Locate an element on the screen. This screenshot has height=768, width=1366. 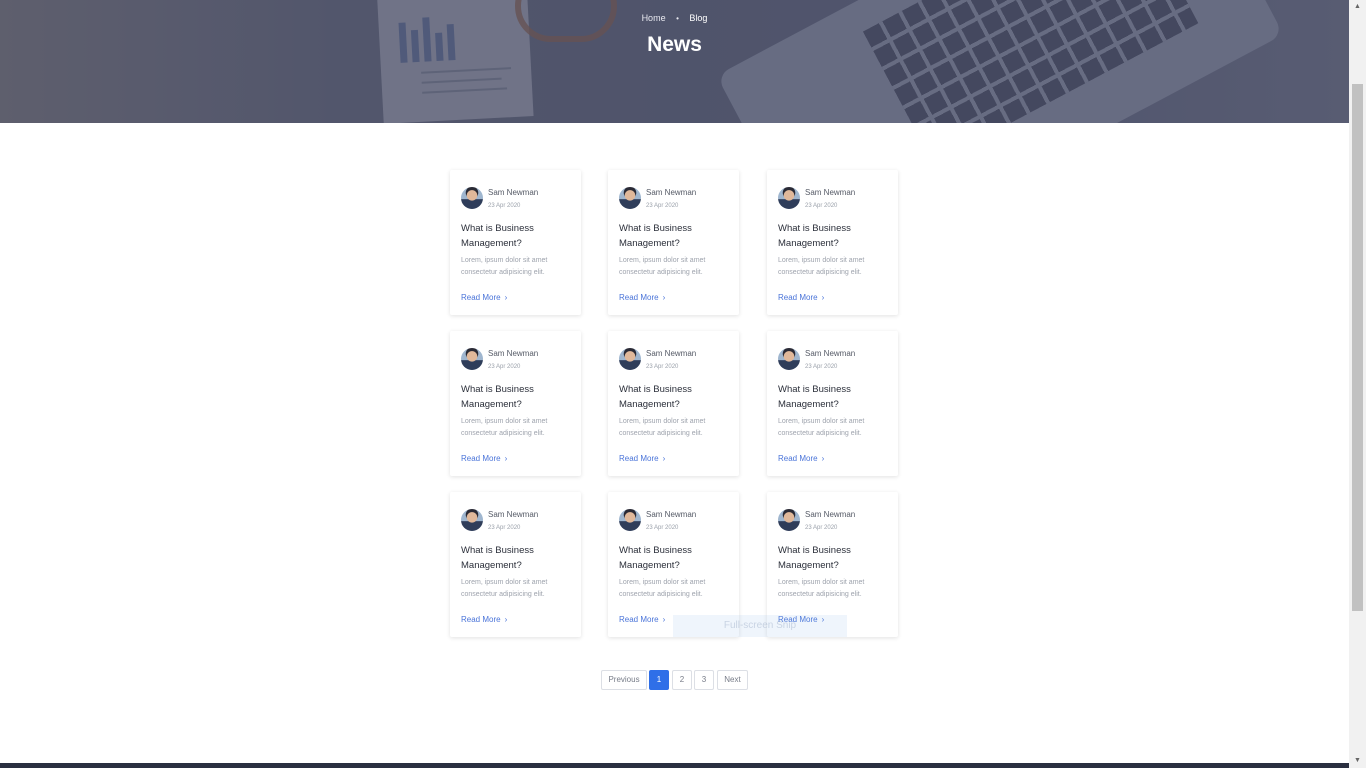
arrow-down-icon: ▼ is located at coordinates (1357, 761).